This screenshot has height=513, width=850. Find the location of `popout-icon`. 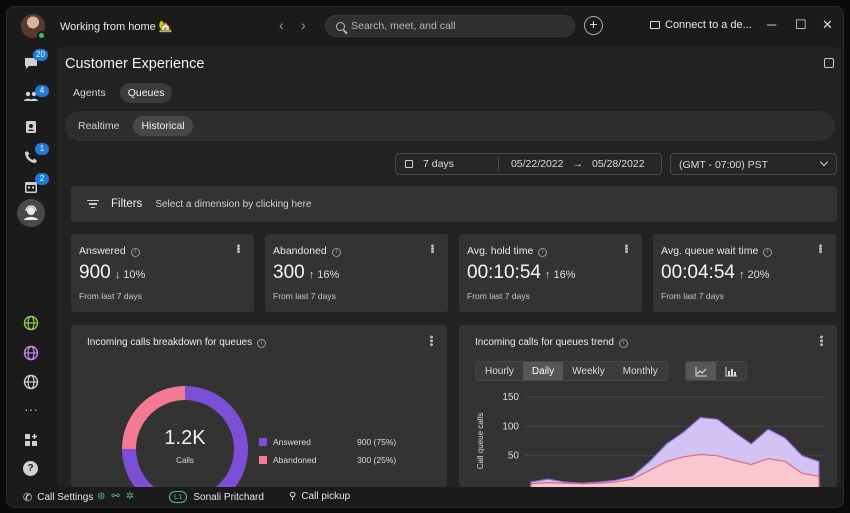

popout-icon is located at coordinates (829, 63).